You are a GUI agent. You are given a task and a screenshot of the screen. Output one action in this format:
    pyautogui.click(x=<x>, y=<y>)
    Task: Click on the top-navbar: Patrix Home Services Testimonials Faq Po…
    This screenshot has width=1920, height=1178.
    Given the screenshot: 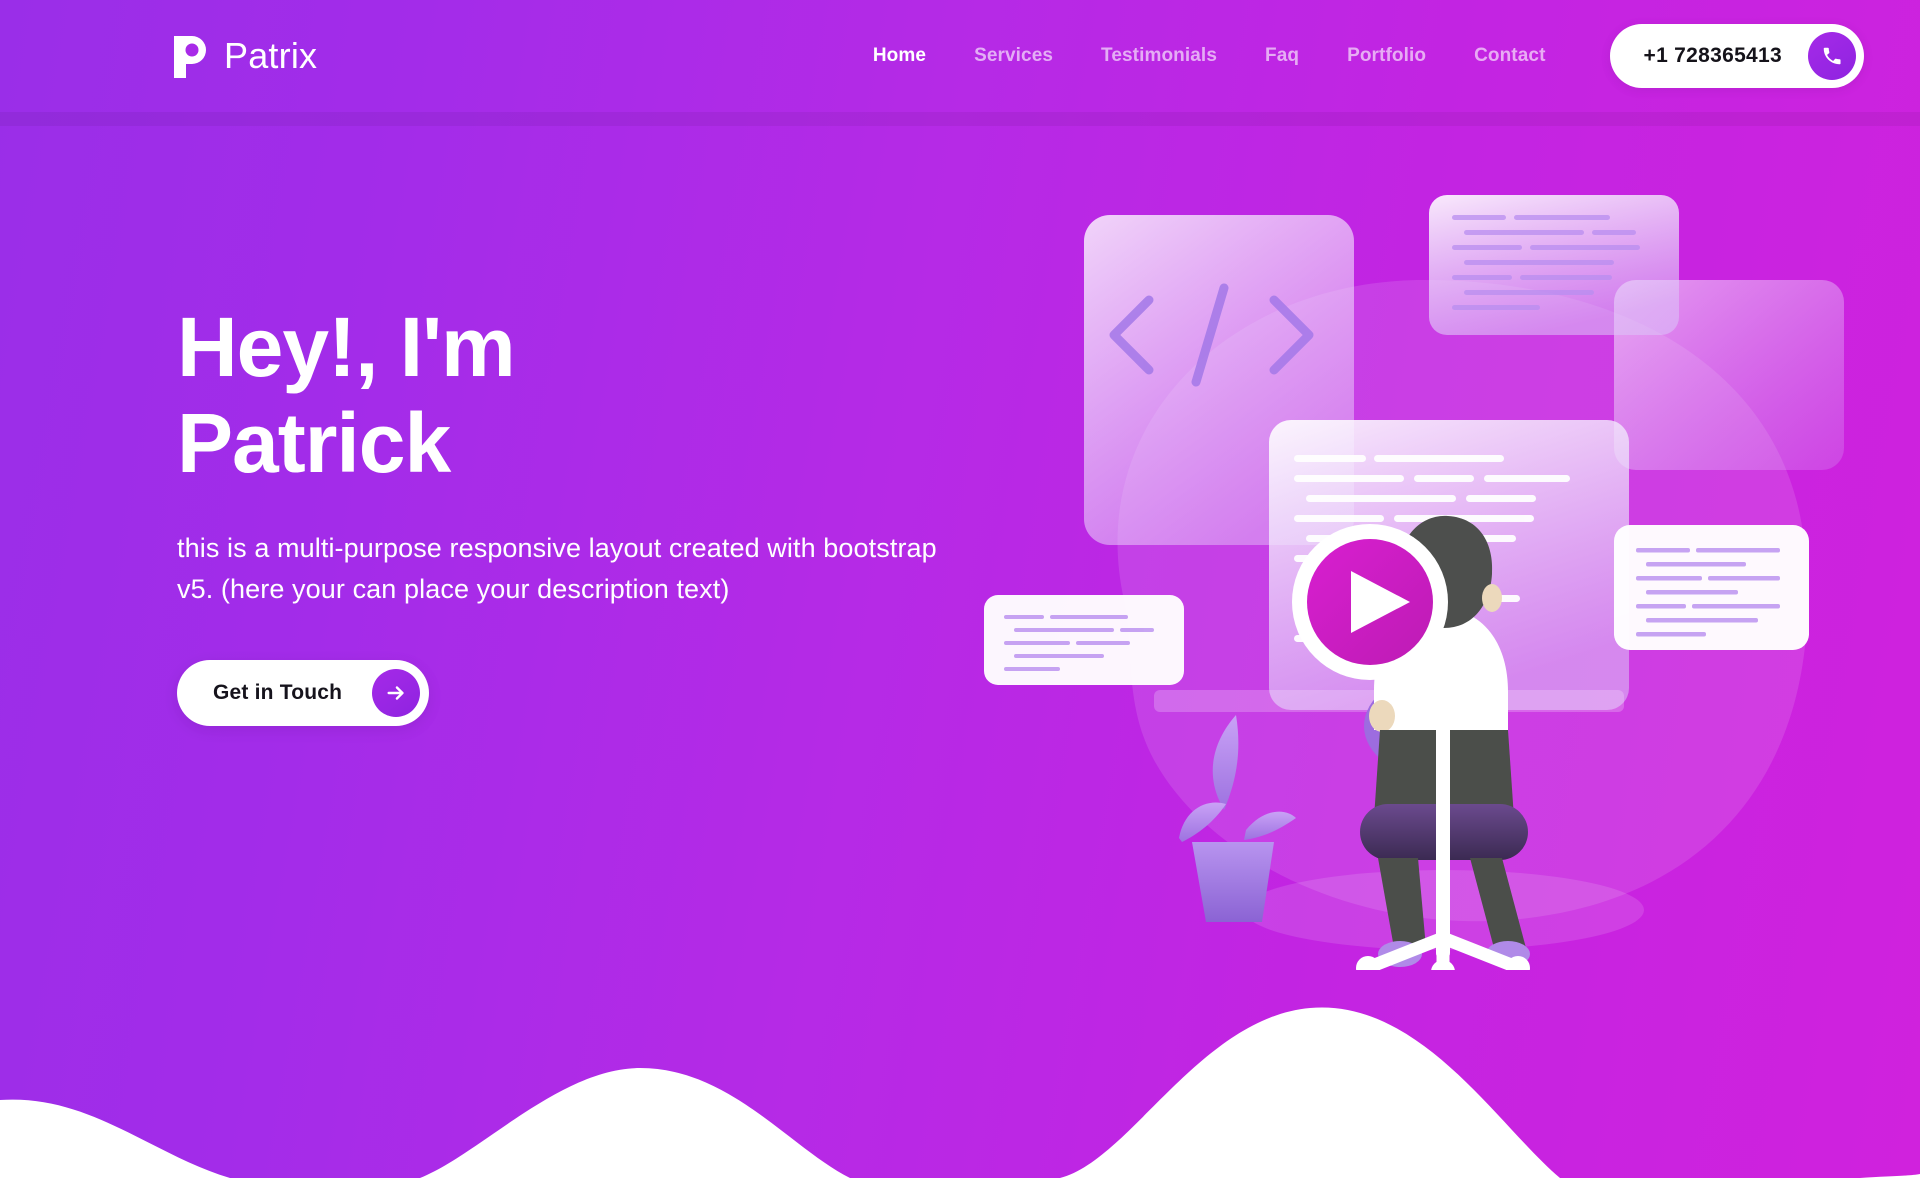 What is the action you would take?
    pyautogui.click(x=960, y=56)
    